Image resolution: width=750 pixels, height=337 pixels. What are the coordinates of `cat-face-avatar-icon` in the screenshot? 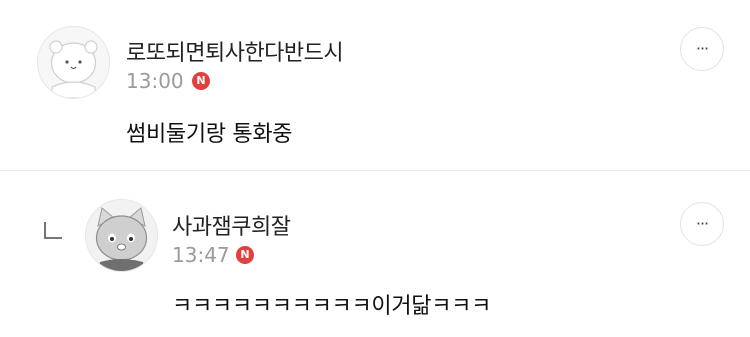 It's located at (121, 235).